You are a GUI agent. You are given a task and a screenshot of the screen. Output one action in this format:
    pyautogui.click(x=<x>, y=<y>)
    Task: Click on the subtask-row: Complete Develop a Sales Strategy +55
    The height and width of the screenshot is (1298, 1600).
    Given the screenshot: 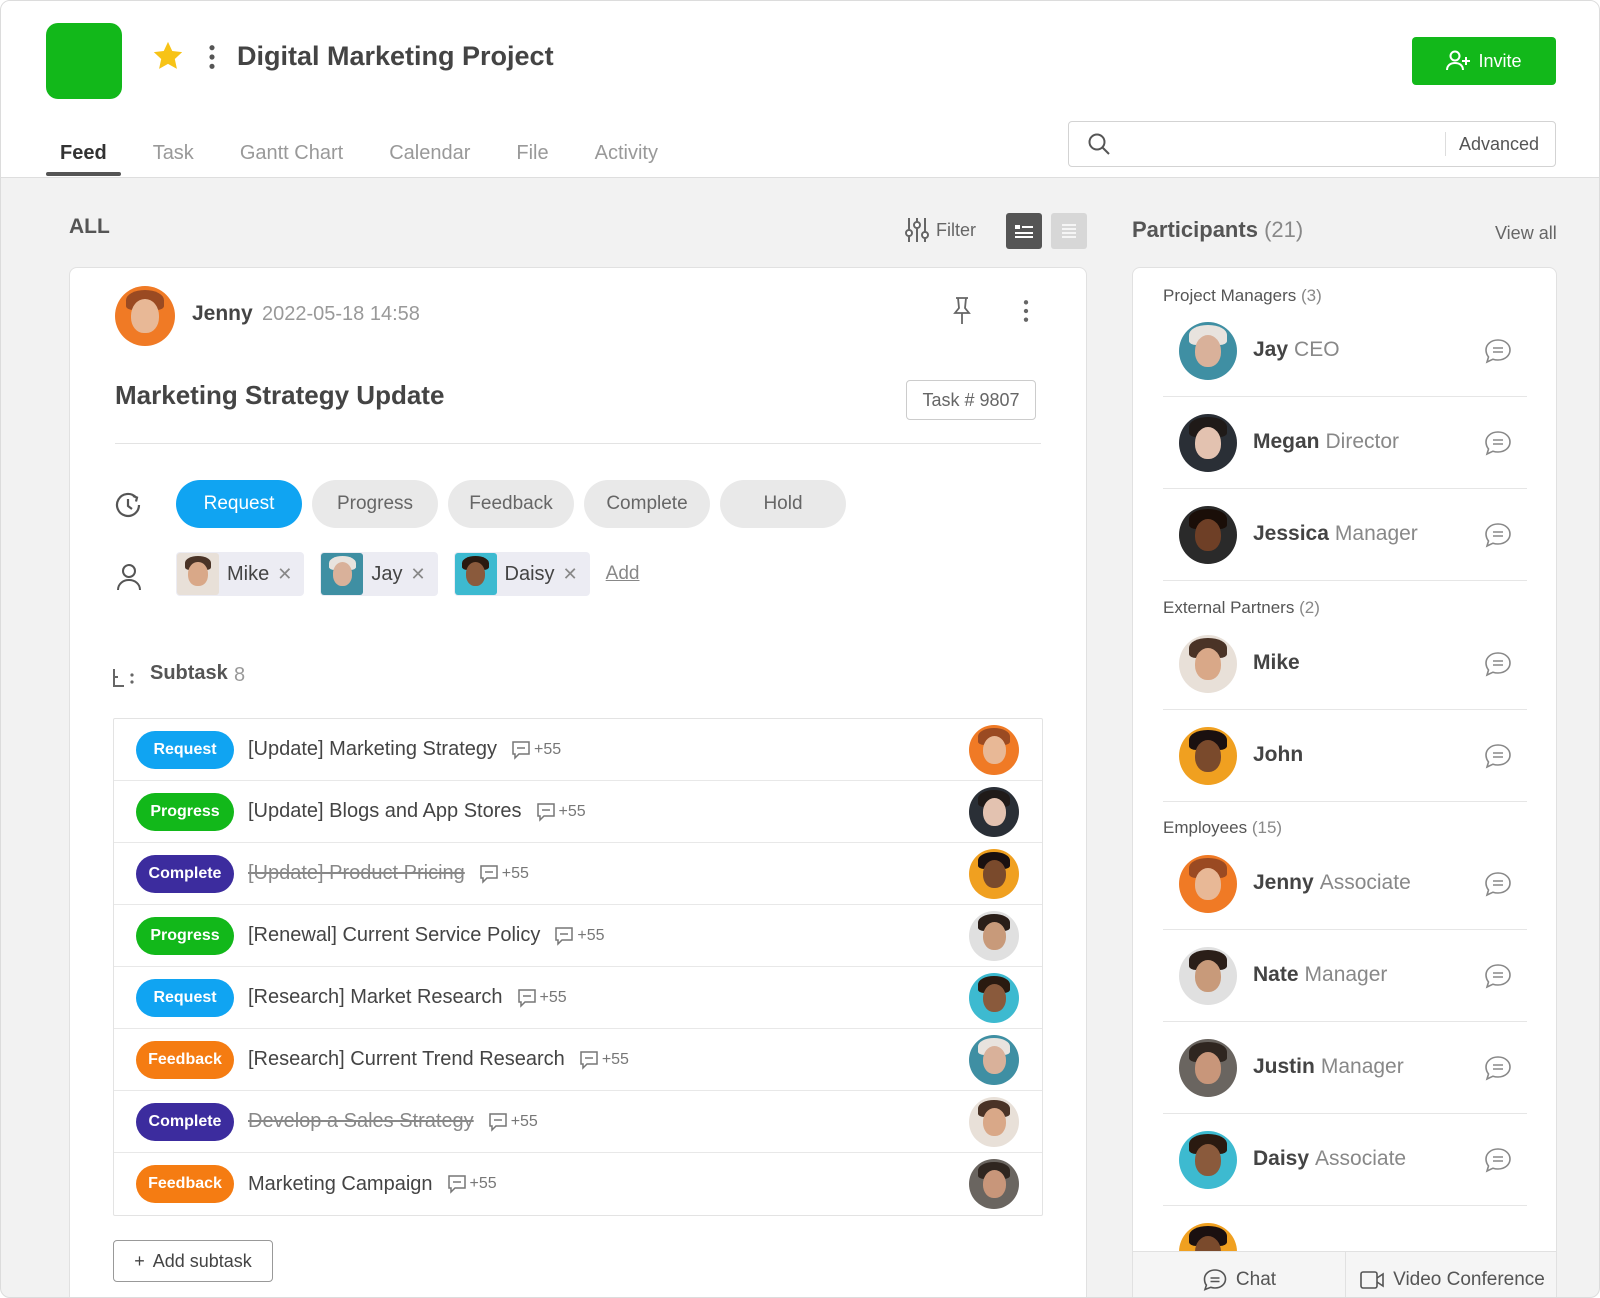 What is the action you would take?
    pyautogui.click(x=578, y=1122)
    